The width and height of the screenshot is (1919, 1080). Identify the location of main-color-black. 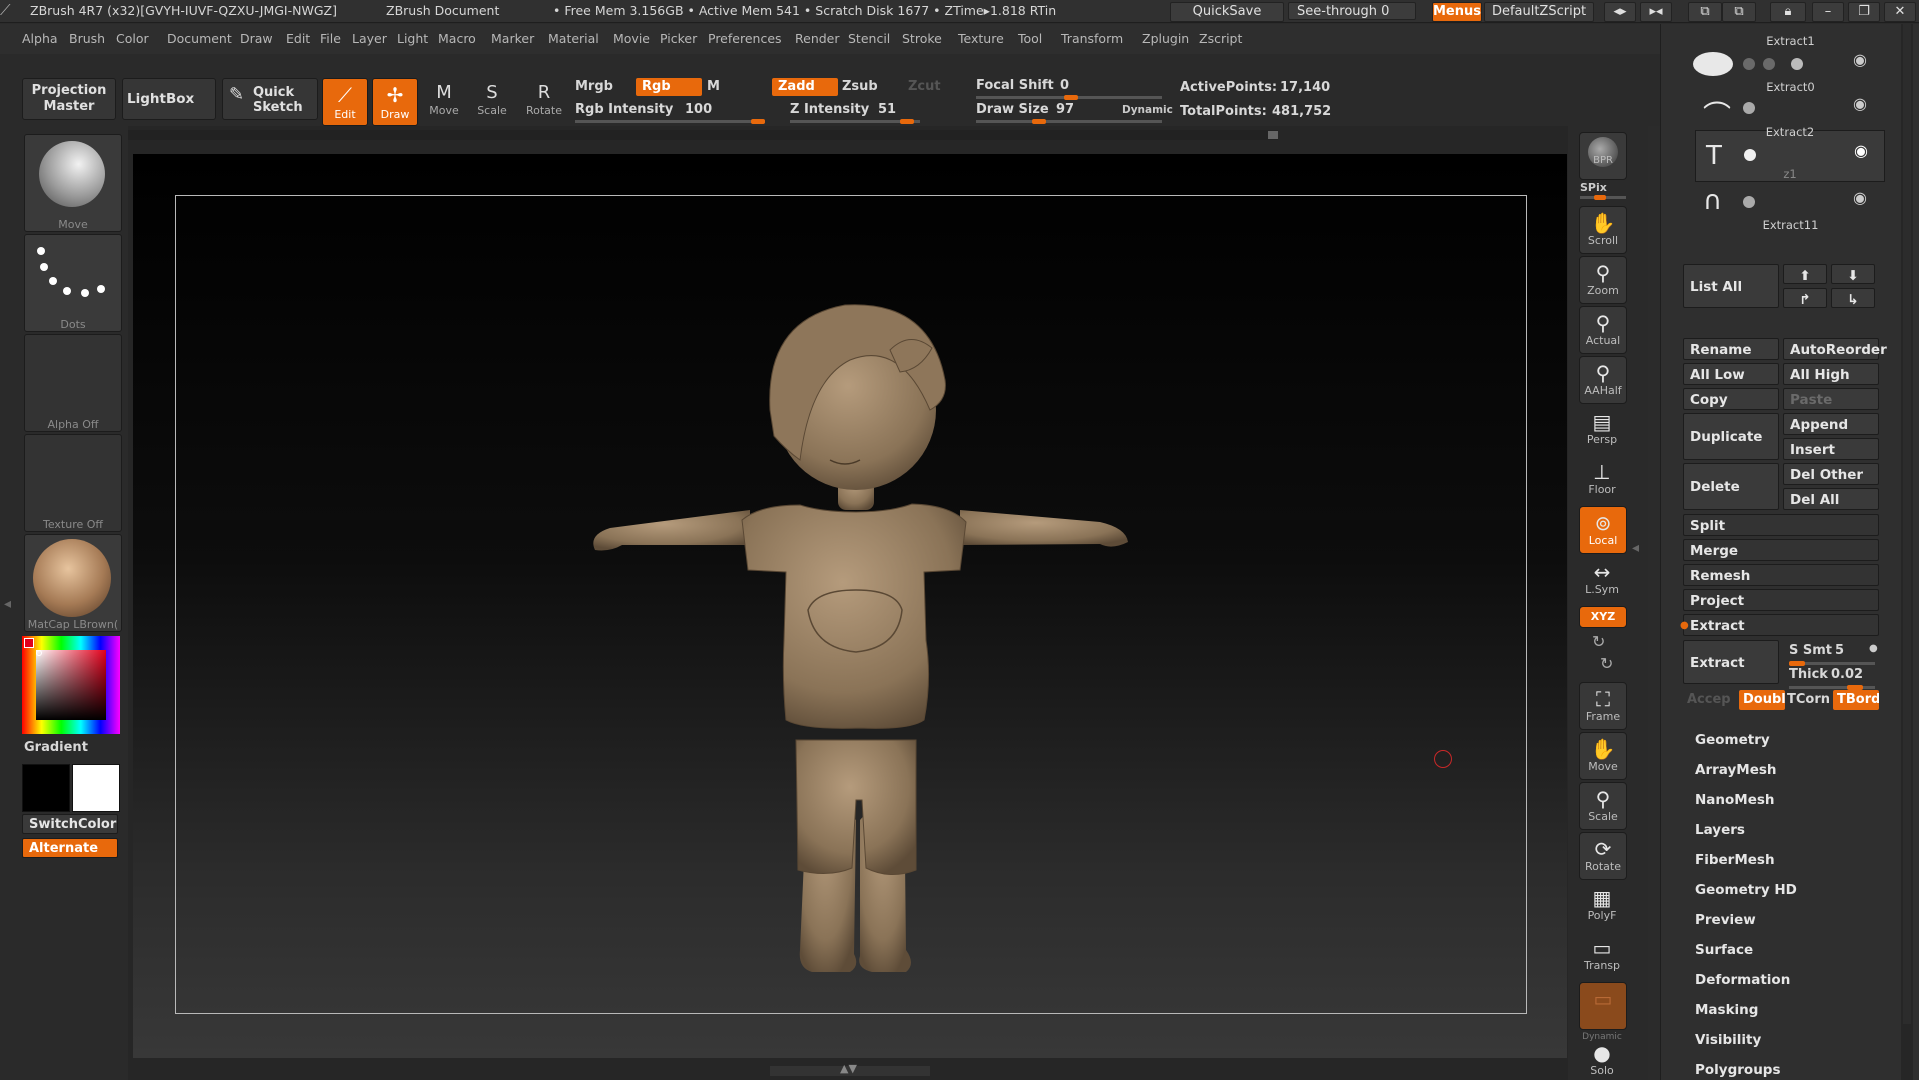
(46, 788).